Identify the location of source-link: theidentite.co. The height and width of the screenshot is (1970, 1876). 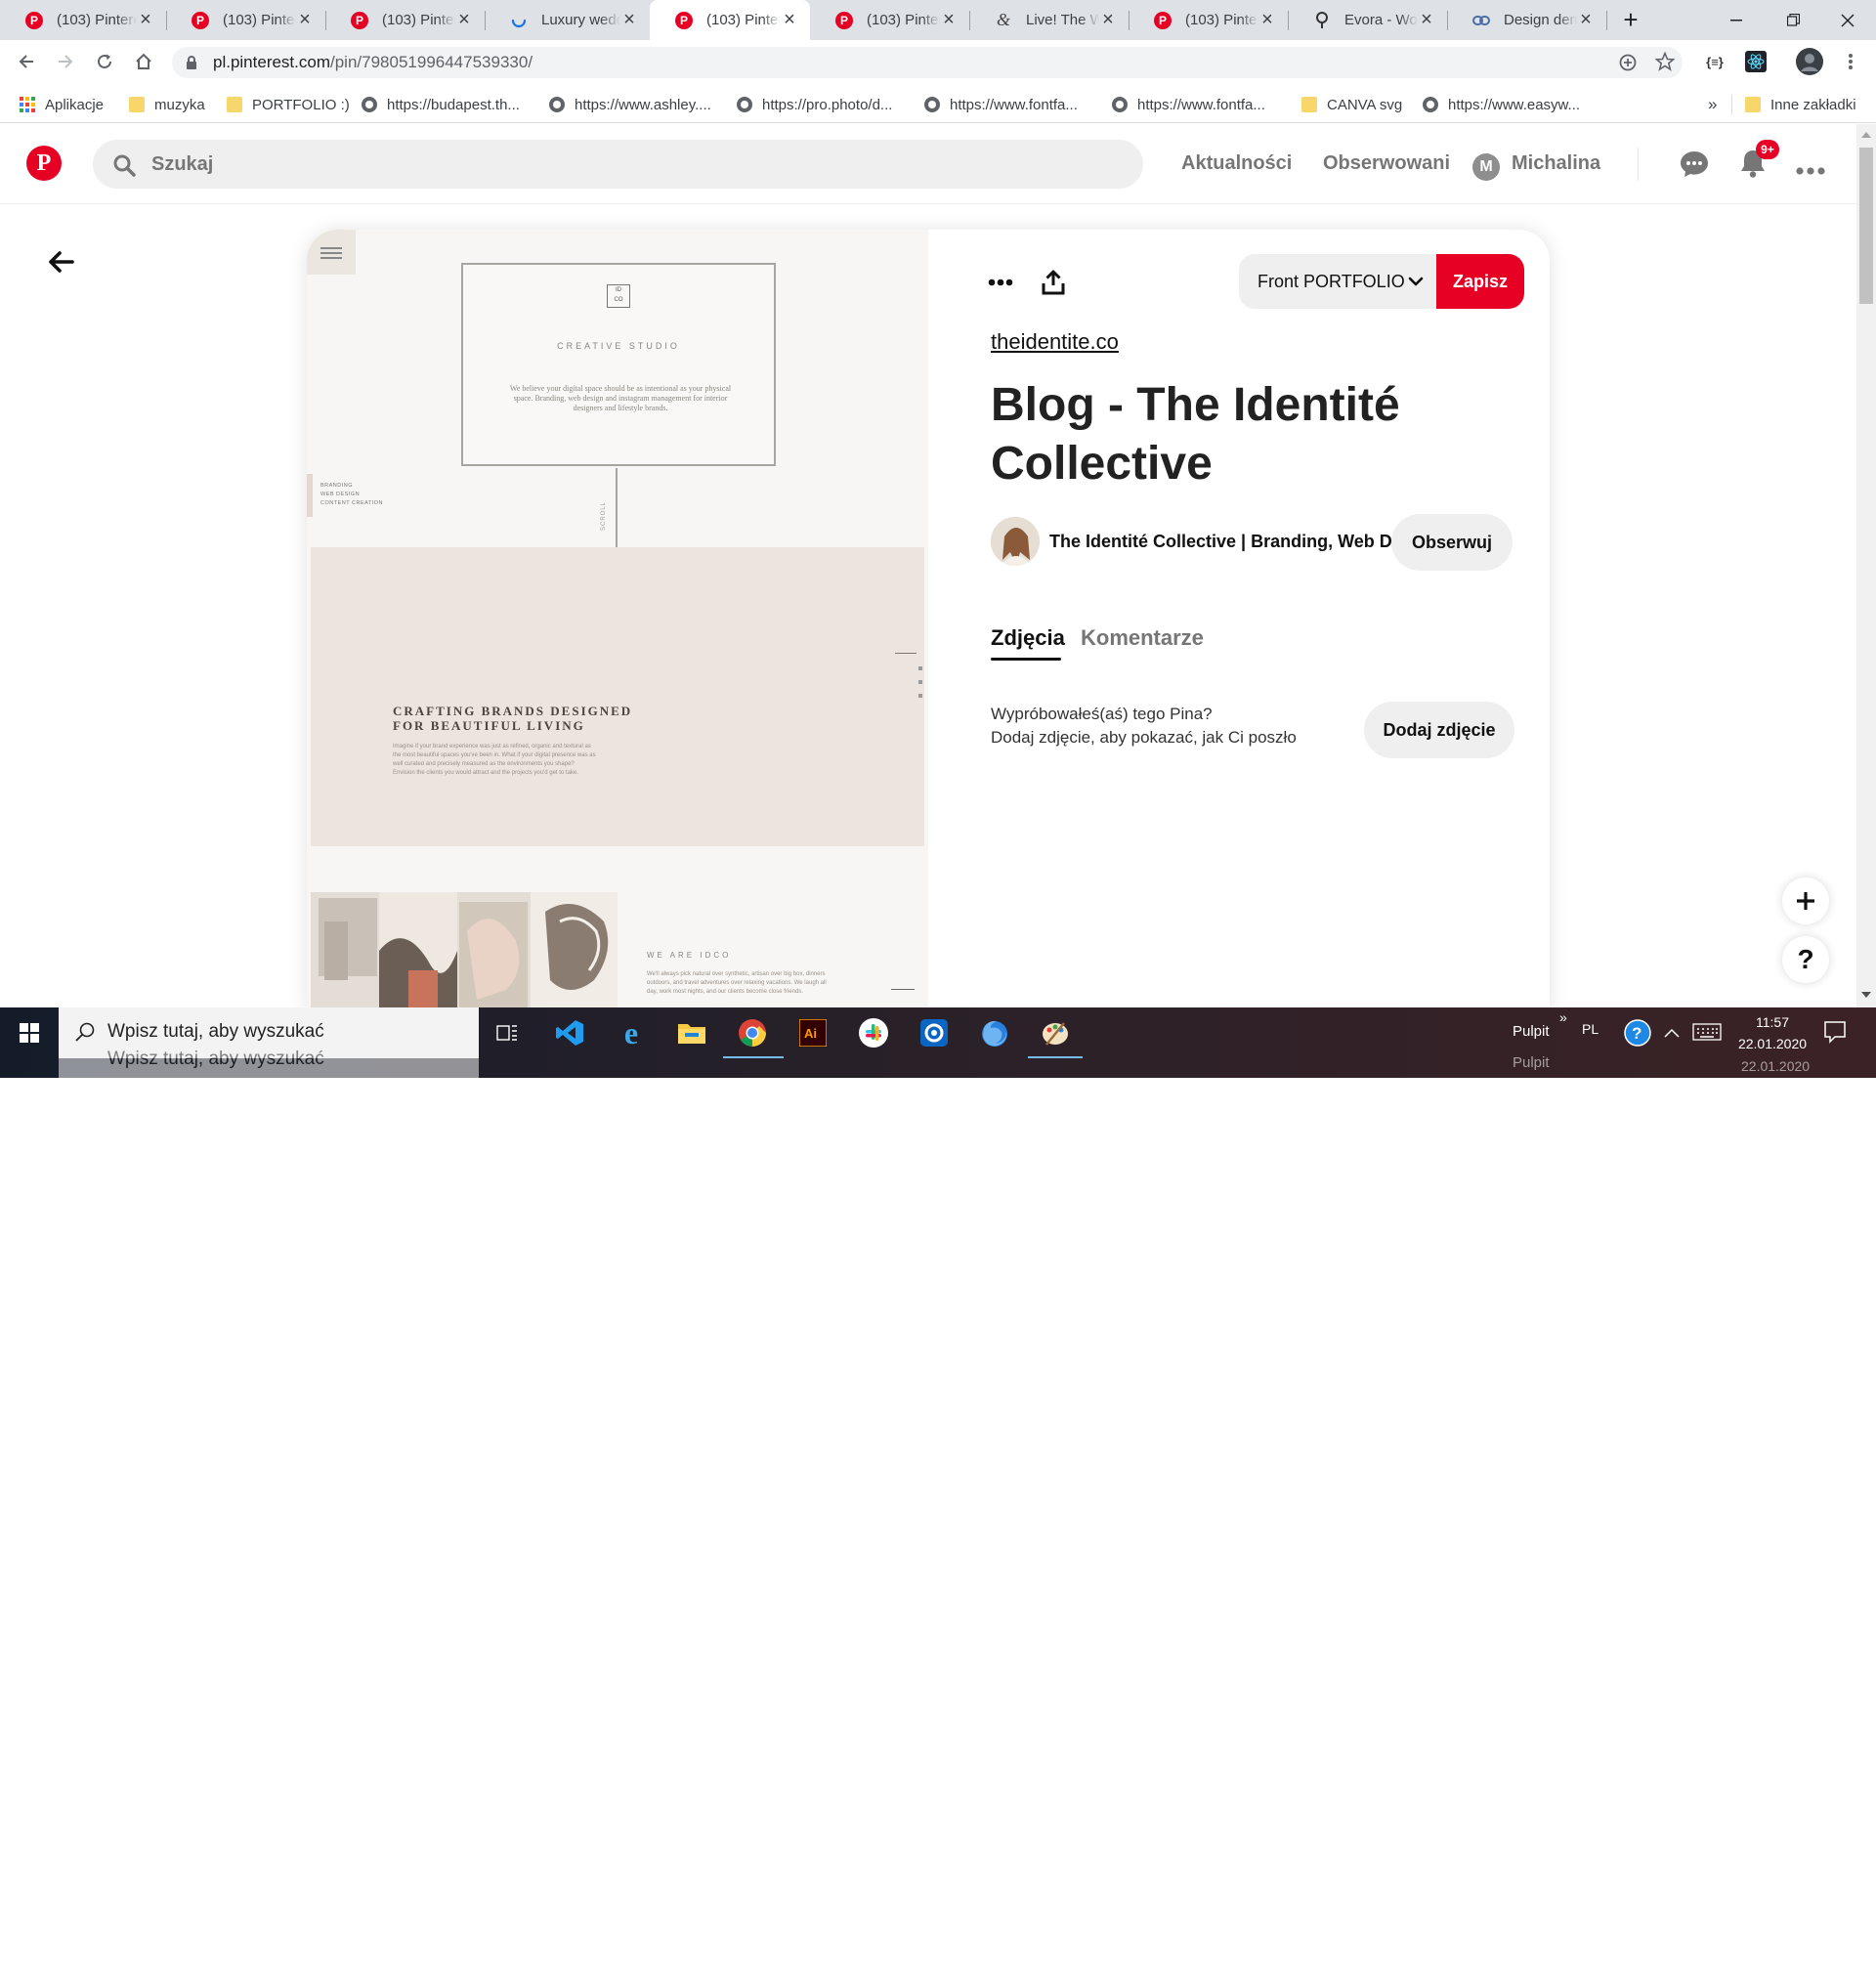
(1055, 342).